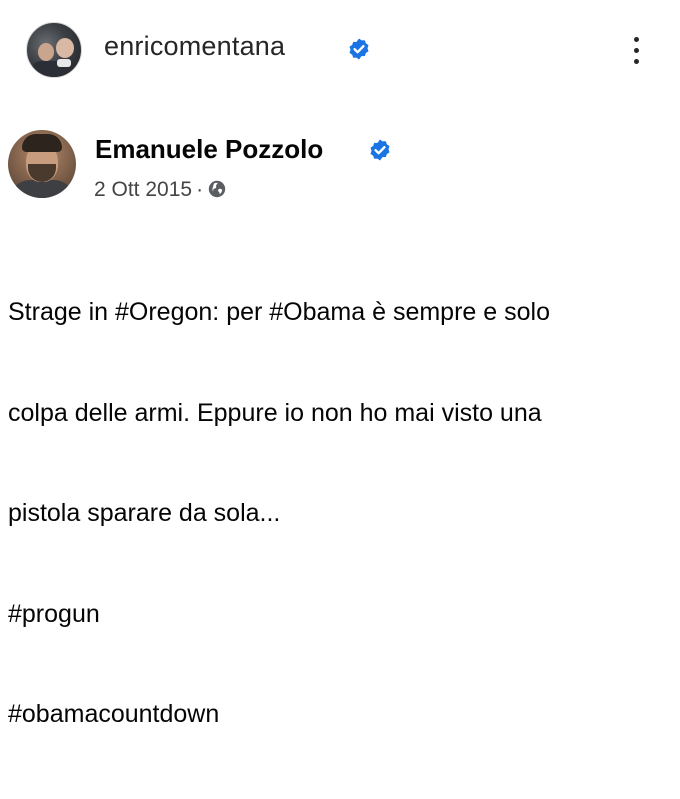 Image resolution: width=680 pixels, height=799 pixels. I want to click on globe-icon, so click(217, 189).